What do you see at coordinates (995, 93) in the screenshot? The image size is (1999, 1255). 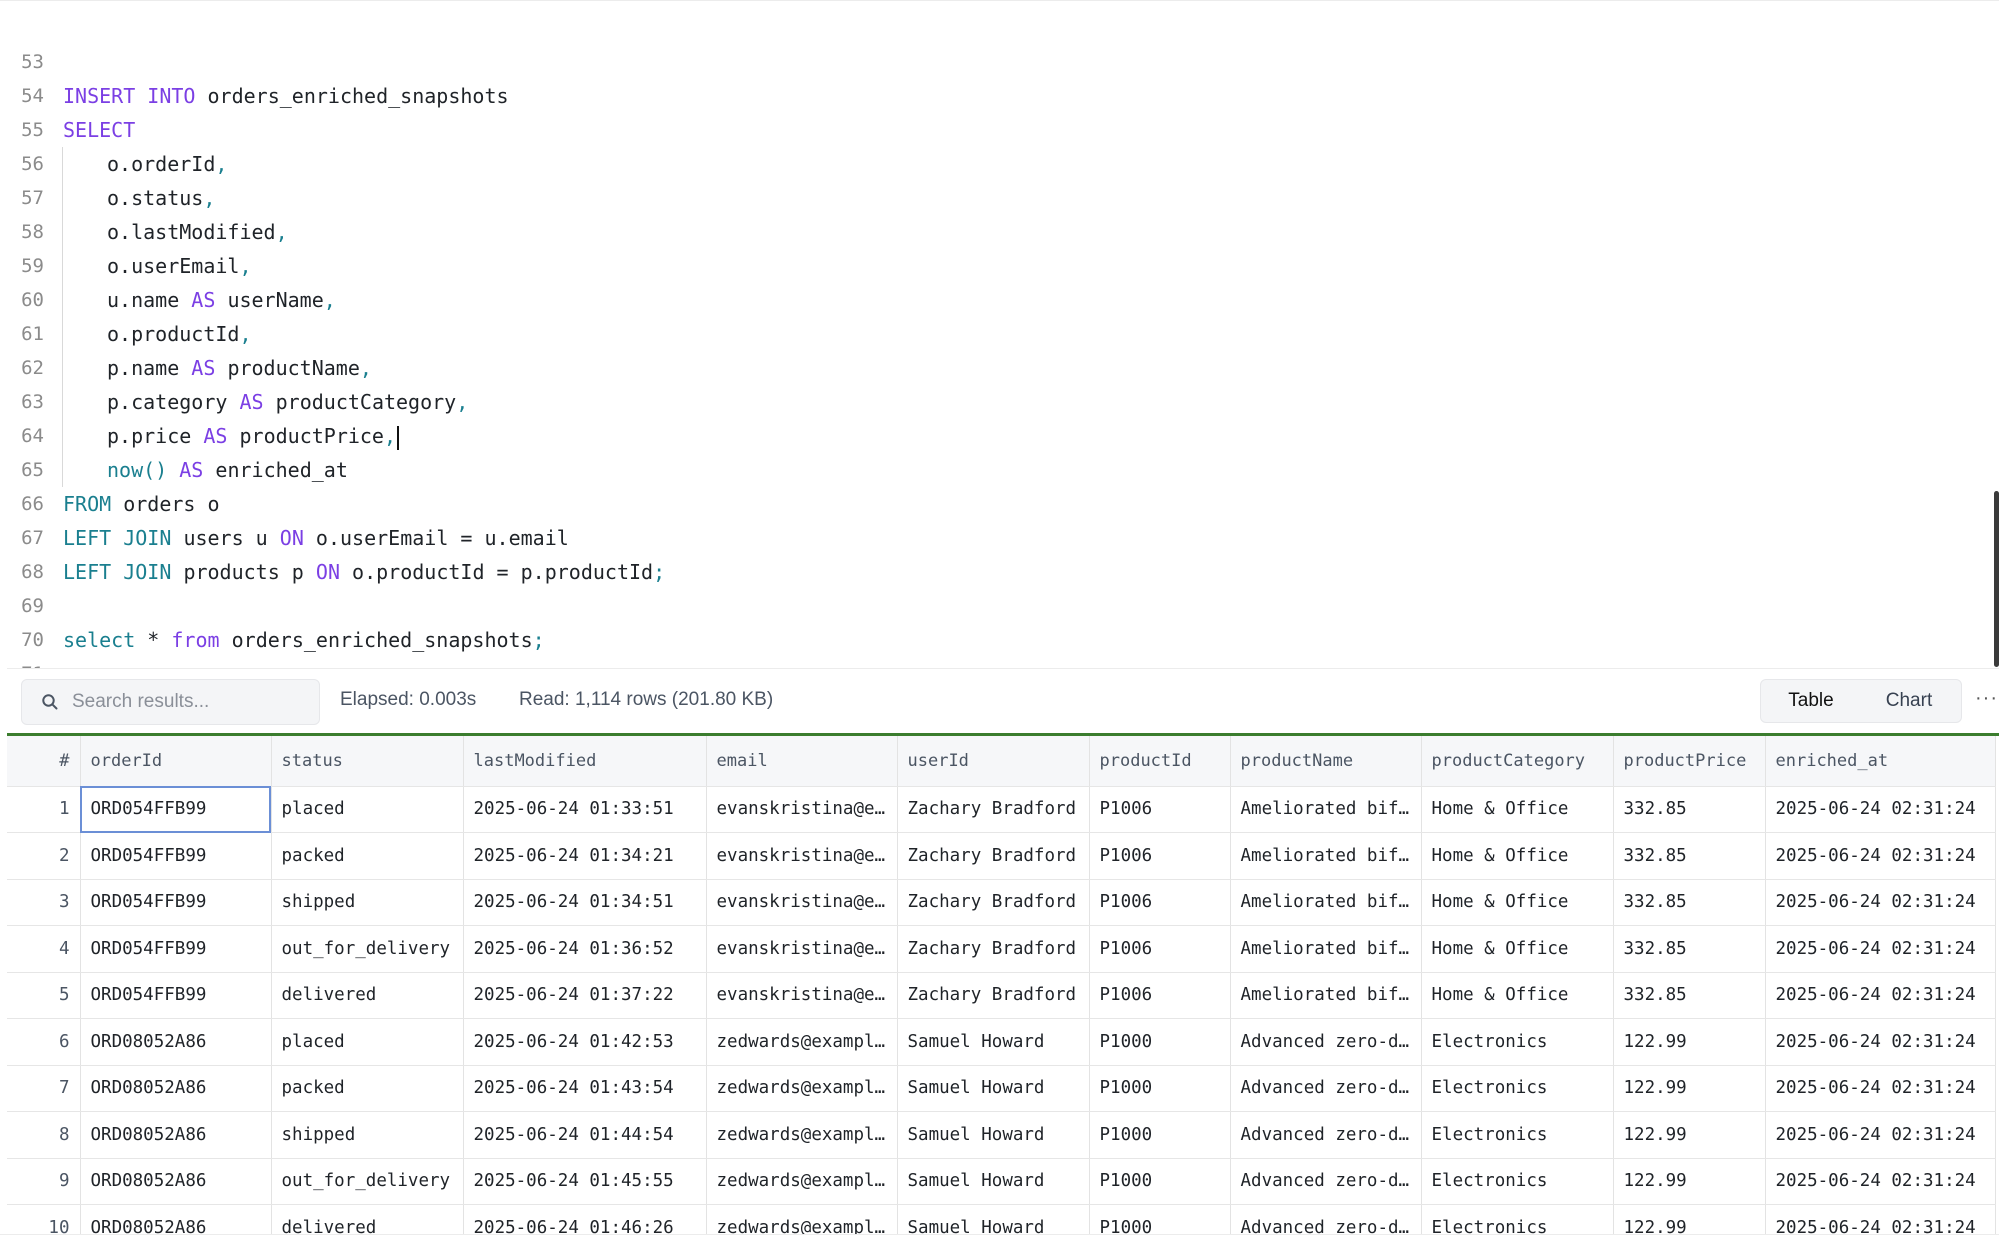 I see `code-line: 54 SELECT` at bounding box center [995, 93].